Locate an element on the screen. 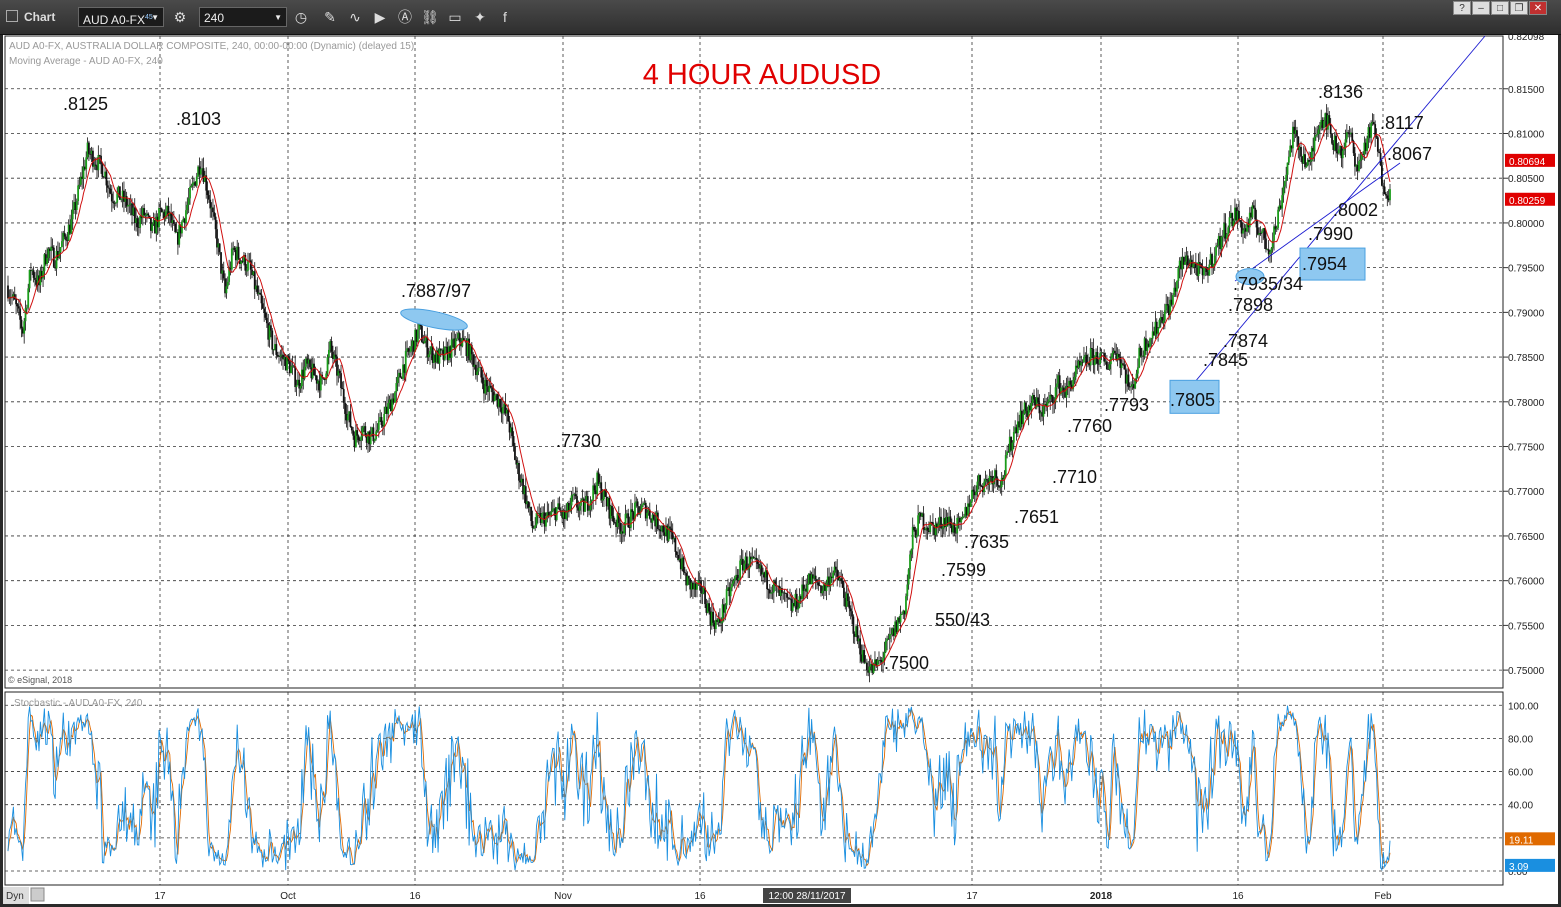  price-header-ma: Moving Average - AUD A0-FX, 240 is located at coordinates (86, 61).